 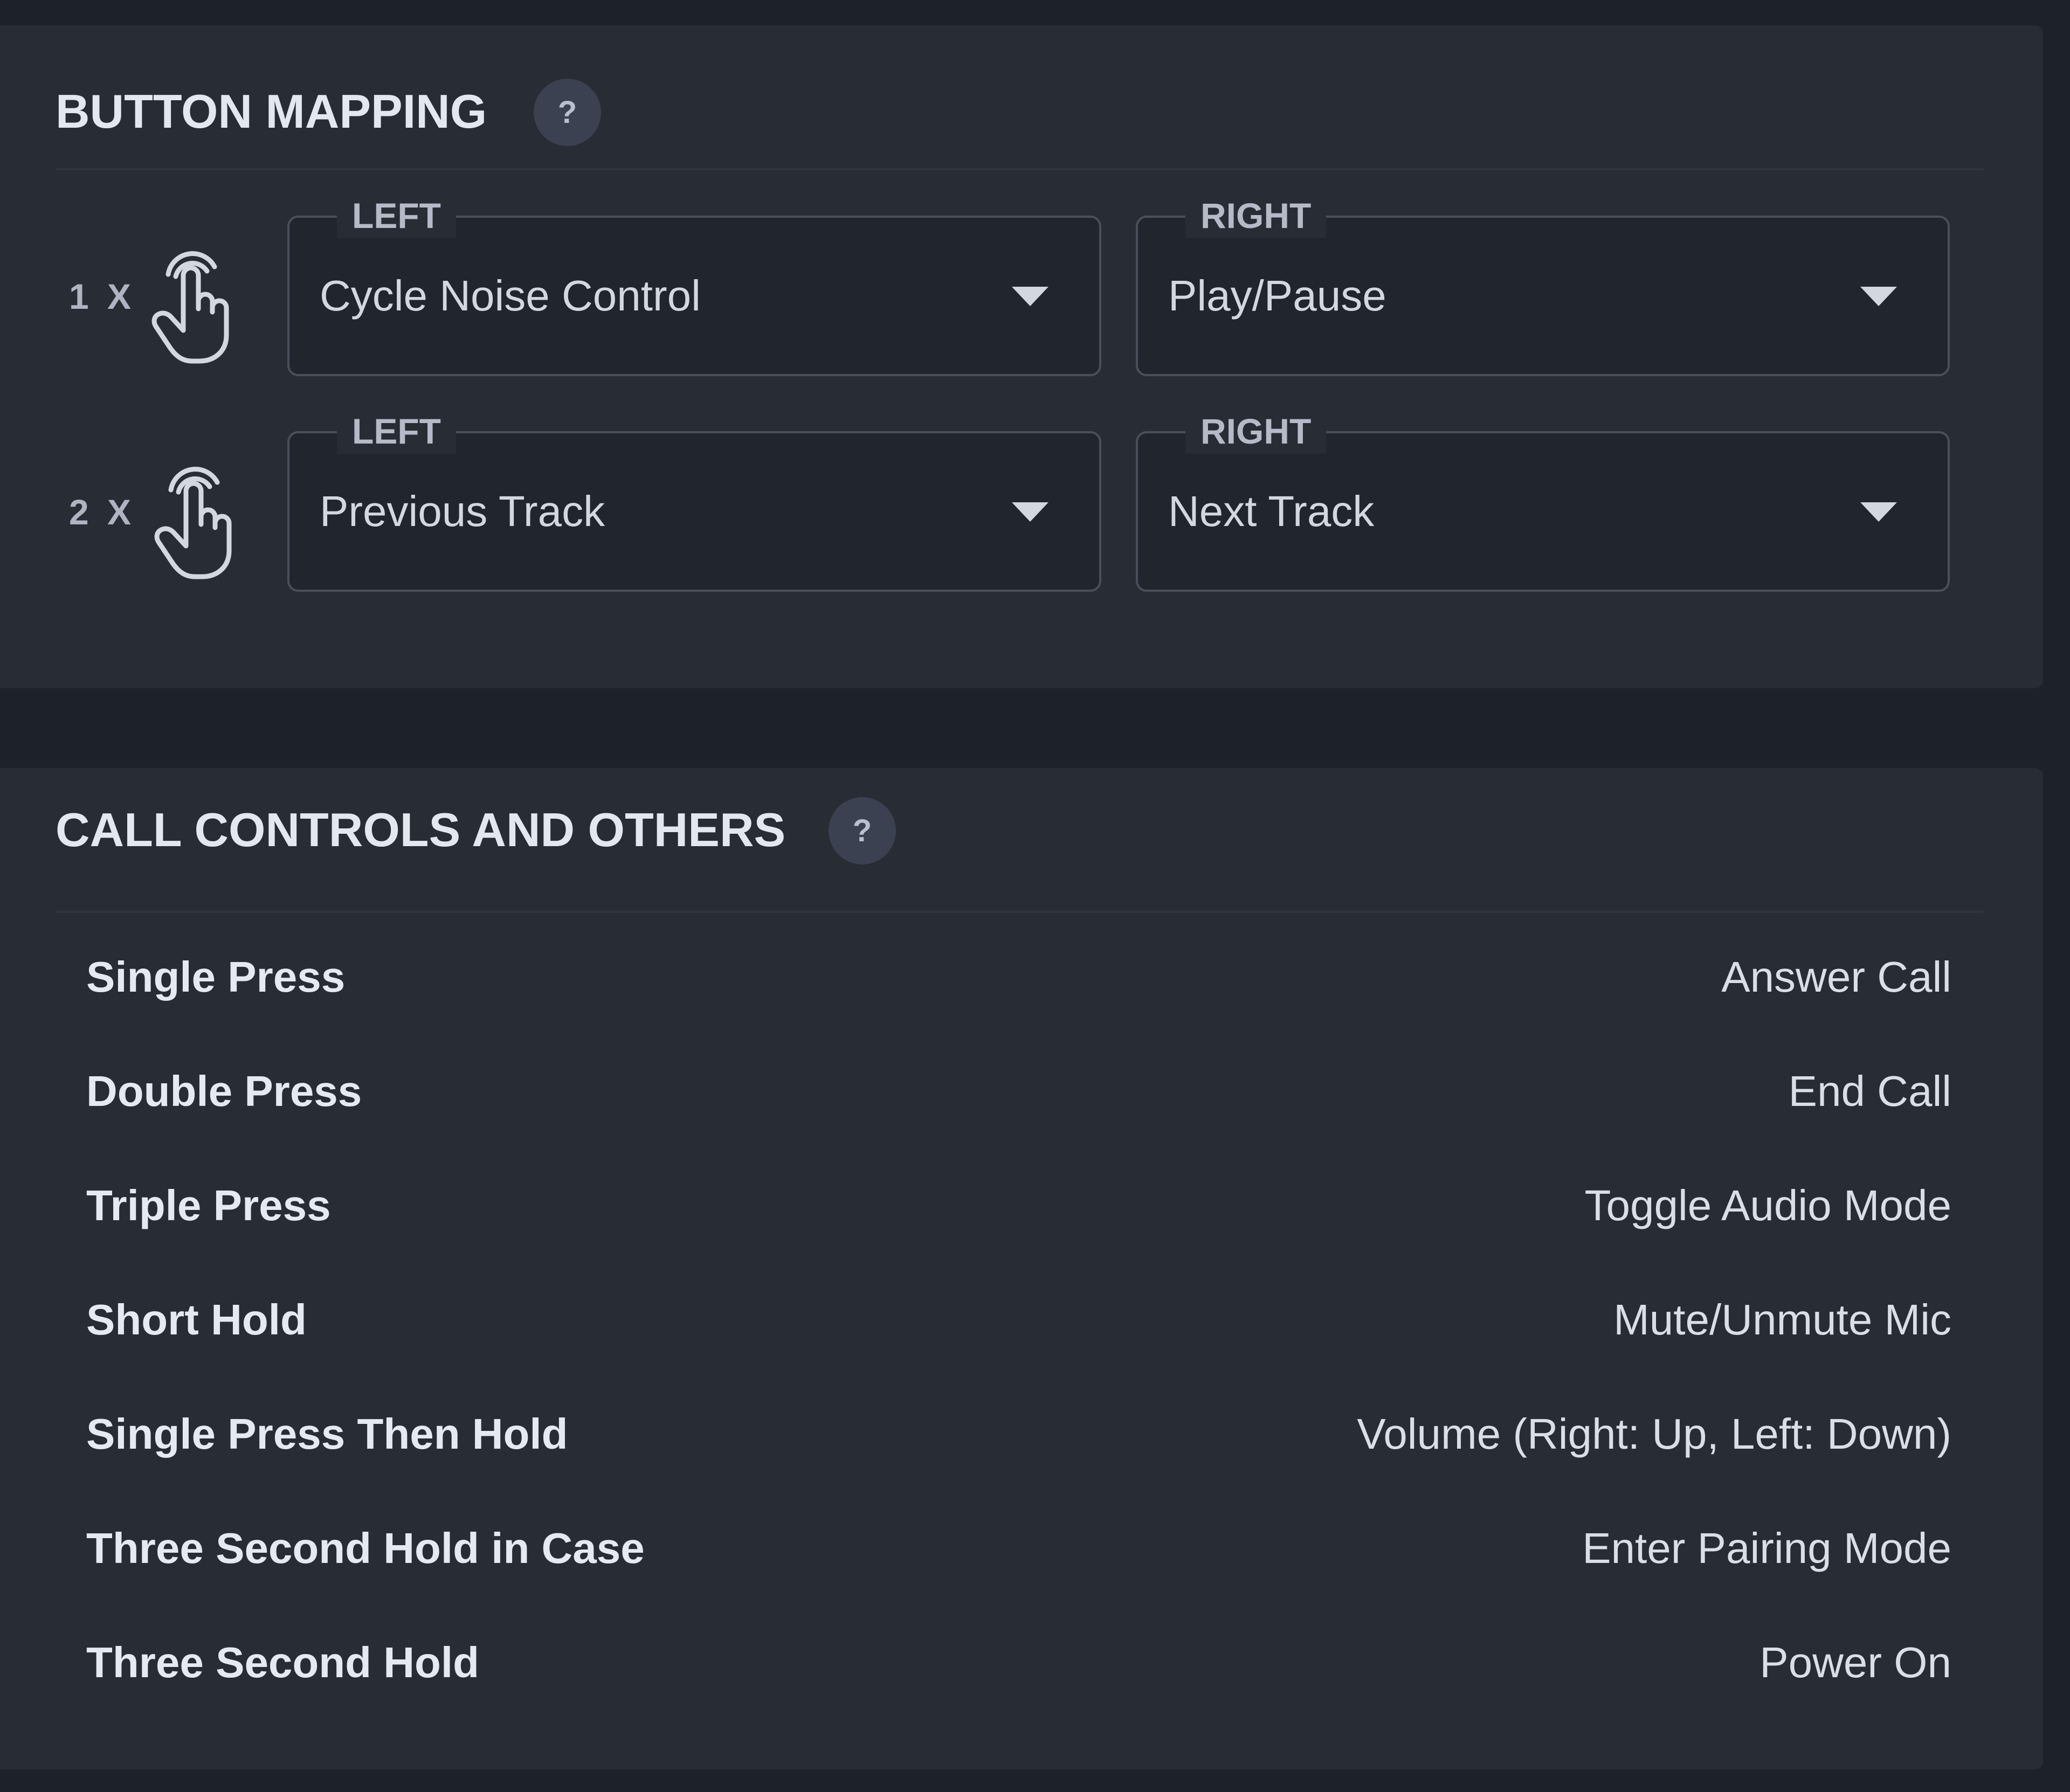 I want to click on right-double-tap-select: RIGHT Next Track, so click(x=1543, y=500).